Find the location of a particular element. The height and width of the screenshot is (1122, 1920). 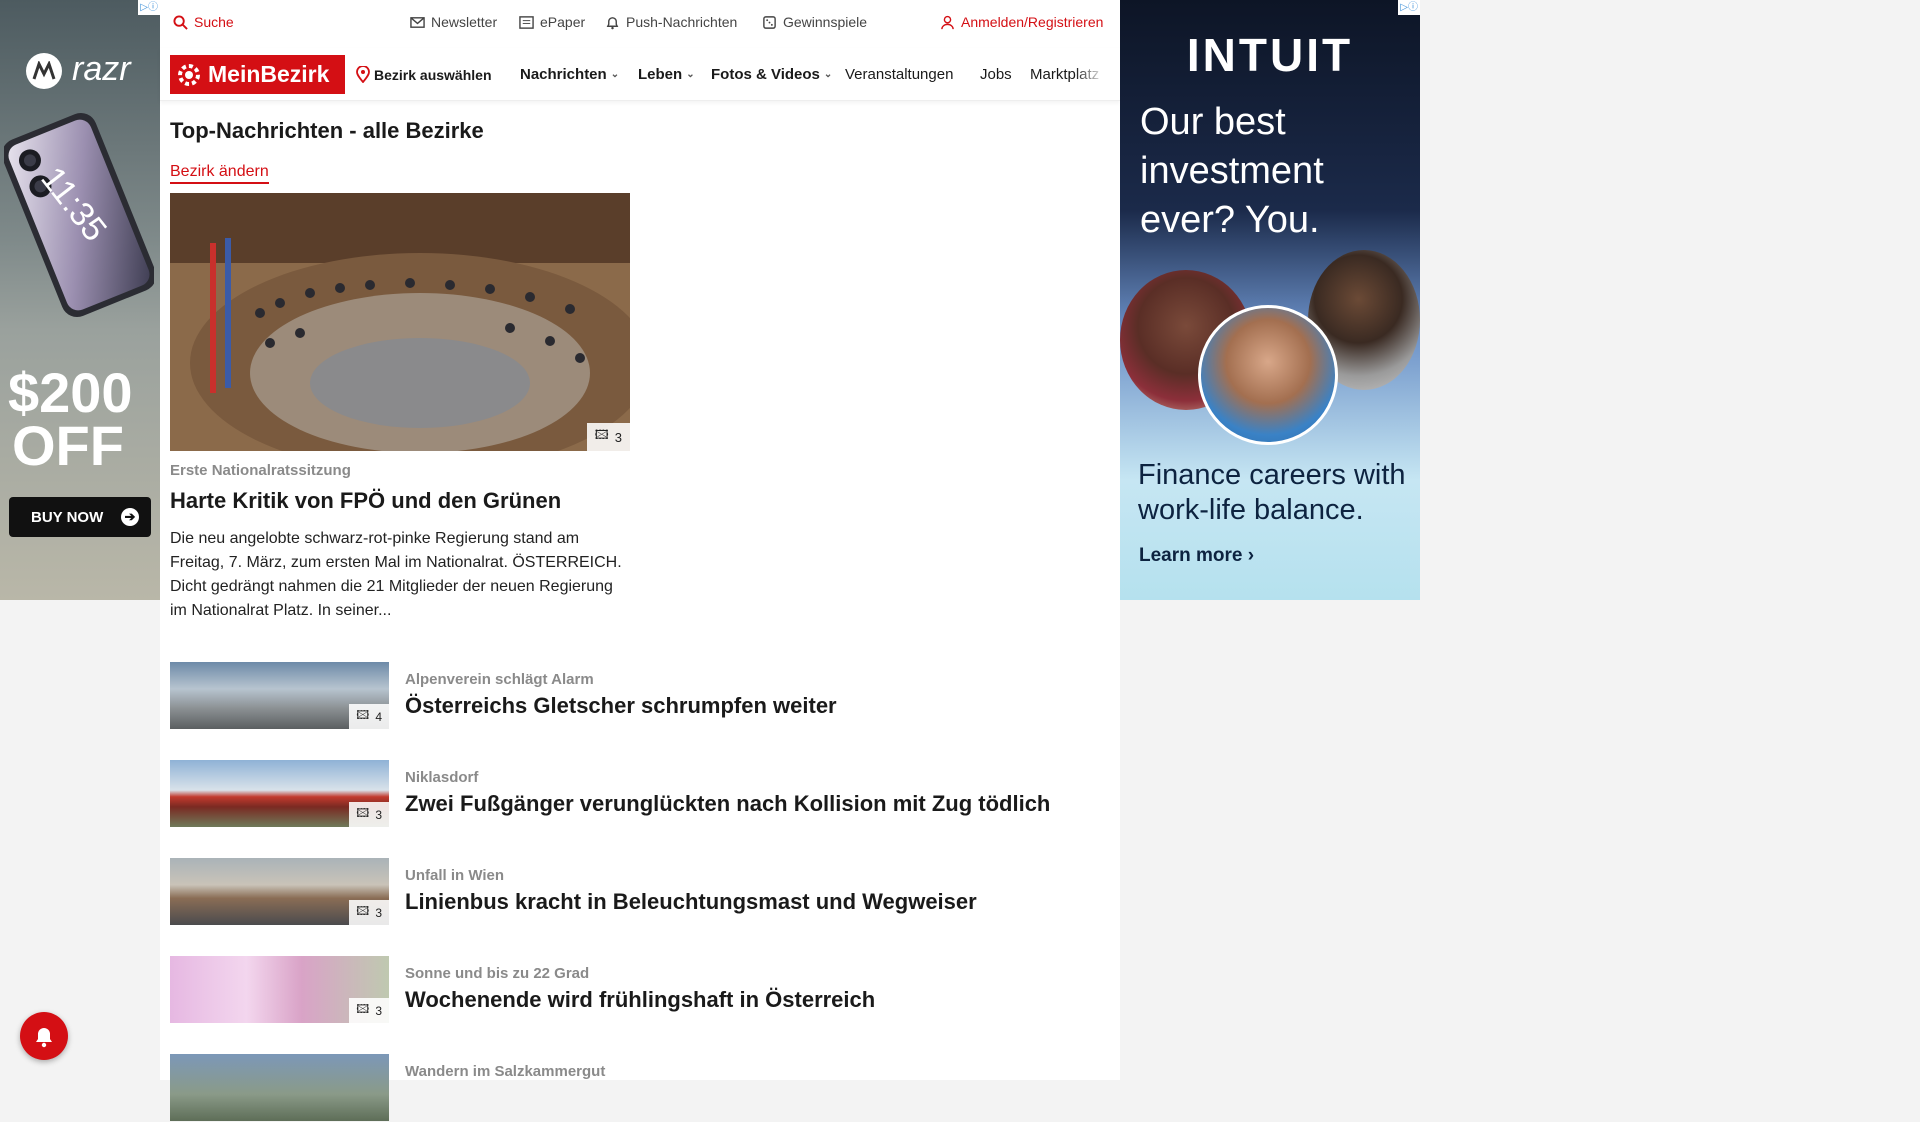

push-notifications-link: Push-Nachrichten is located at coordinates (671, 22).